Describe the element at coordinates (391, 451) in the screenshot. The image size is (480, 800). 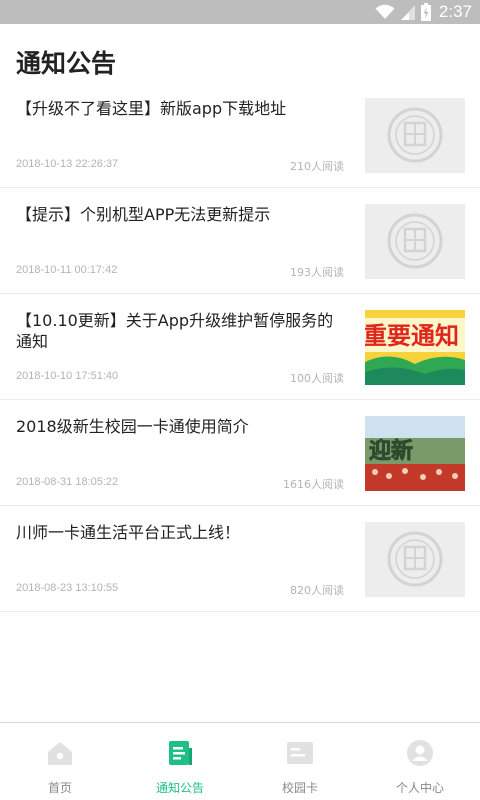
I see `thumb-banner-text: 迎新` at that location.